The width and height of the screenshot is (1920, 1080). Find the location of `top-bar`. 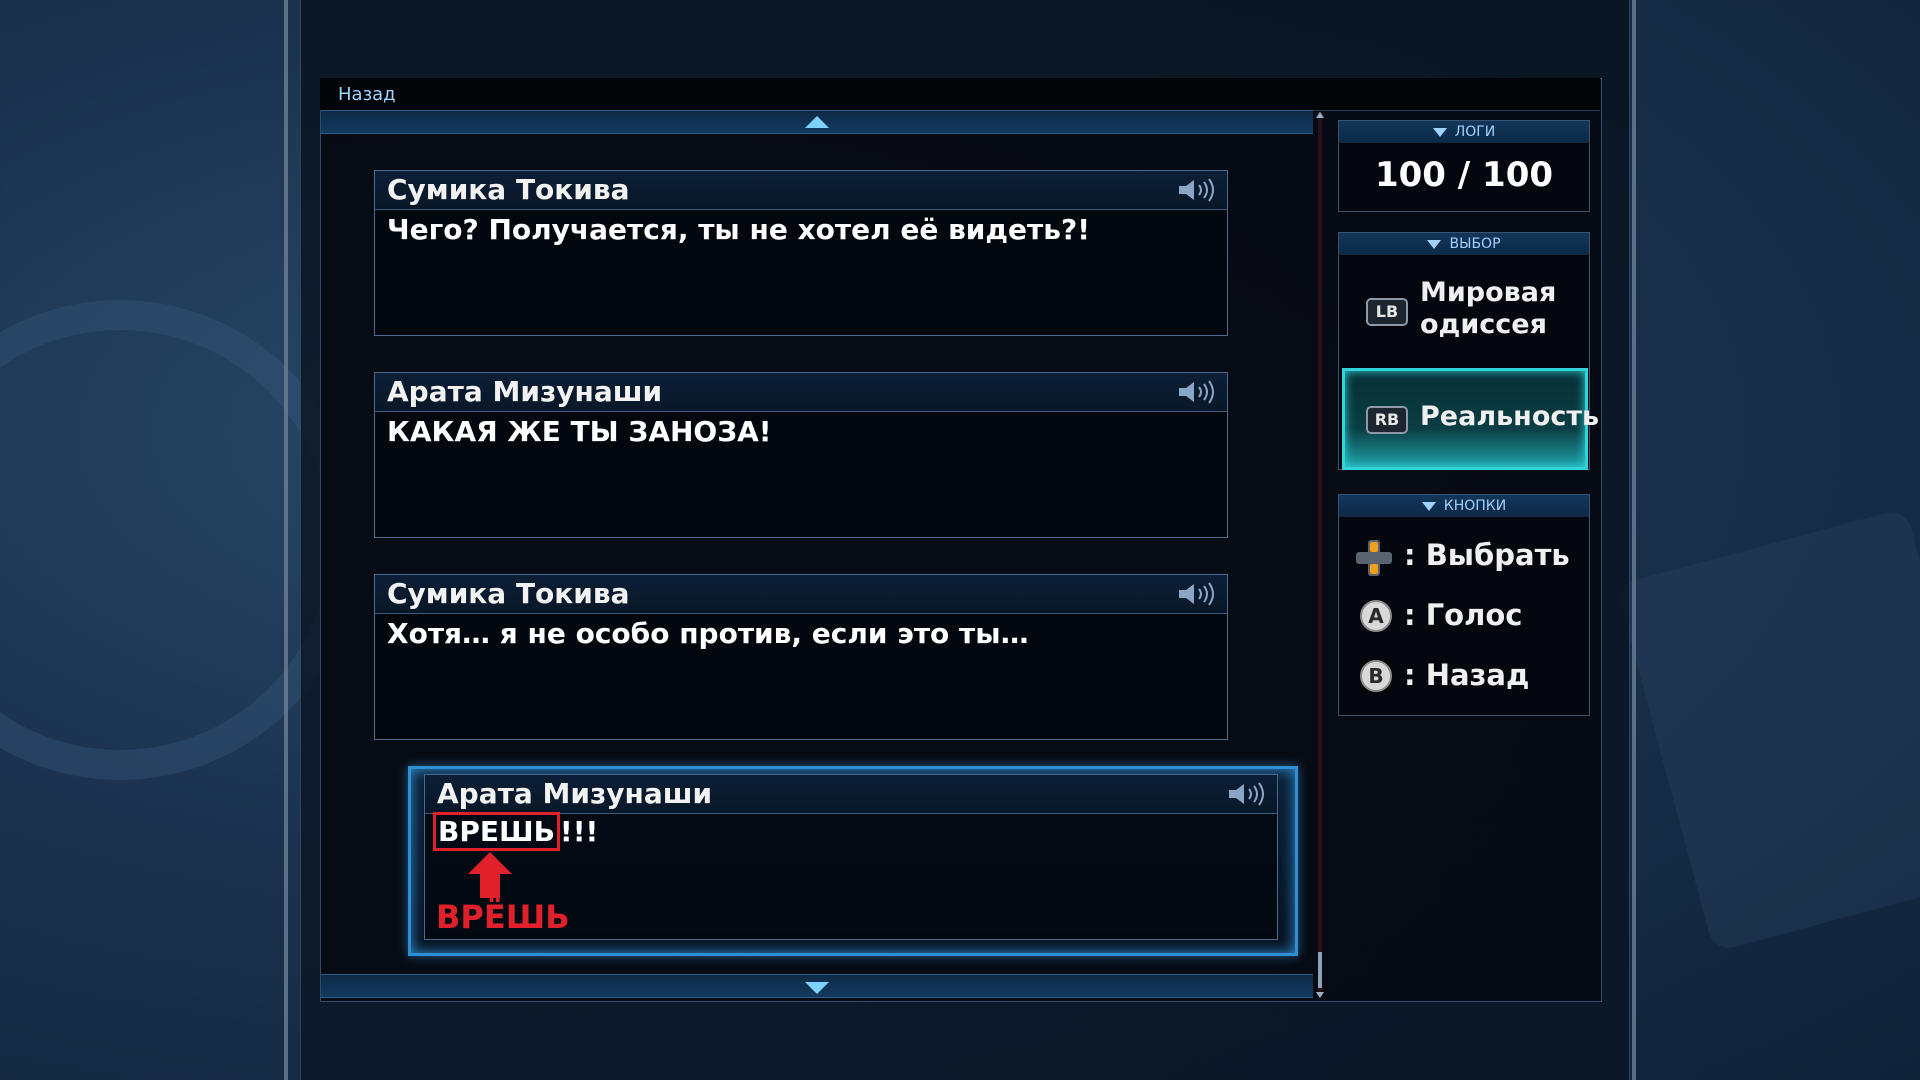

top-bar is located at coordinates (960, 94).